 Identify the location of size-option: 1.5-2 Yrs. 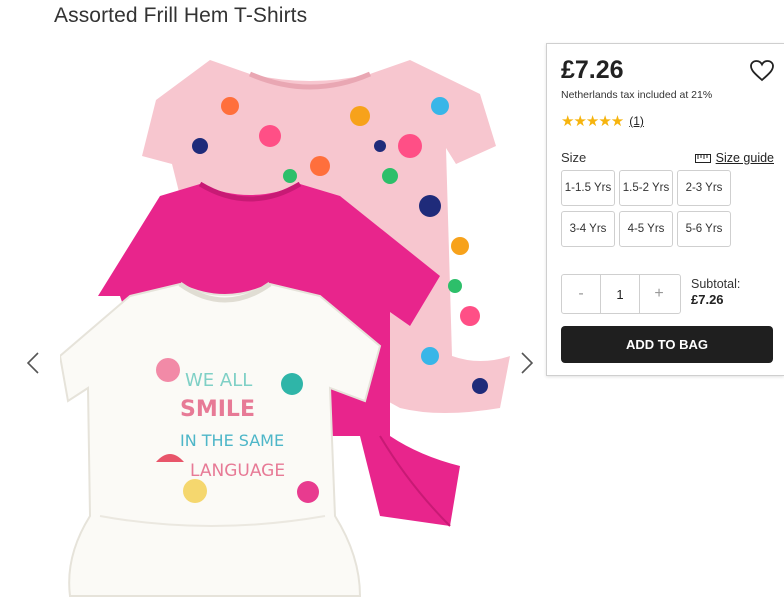
(646, 188).